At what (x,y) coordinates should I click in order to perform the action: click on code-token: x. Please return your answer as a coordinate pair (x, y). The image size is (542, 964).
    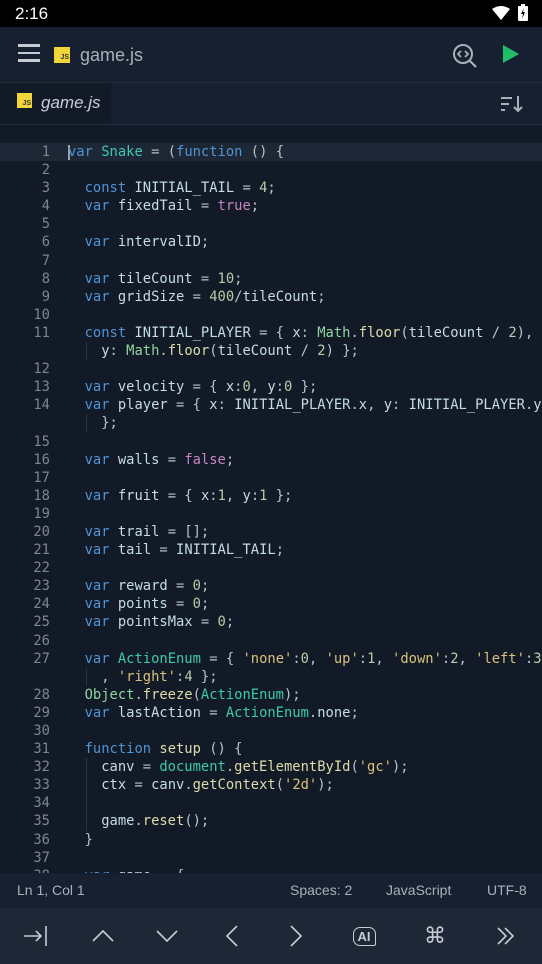
    Looking at the image, I should click on (213, 405).